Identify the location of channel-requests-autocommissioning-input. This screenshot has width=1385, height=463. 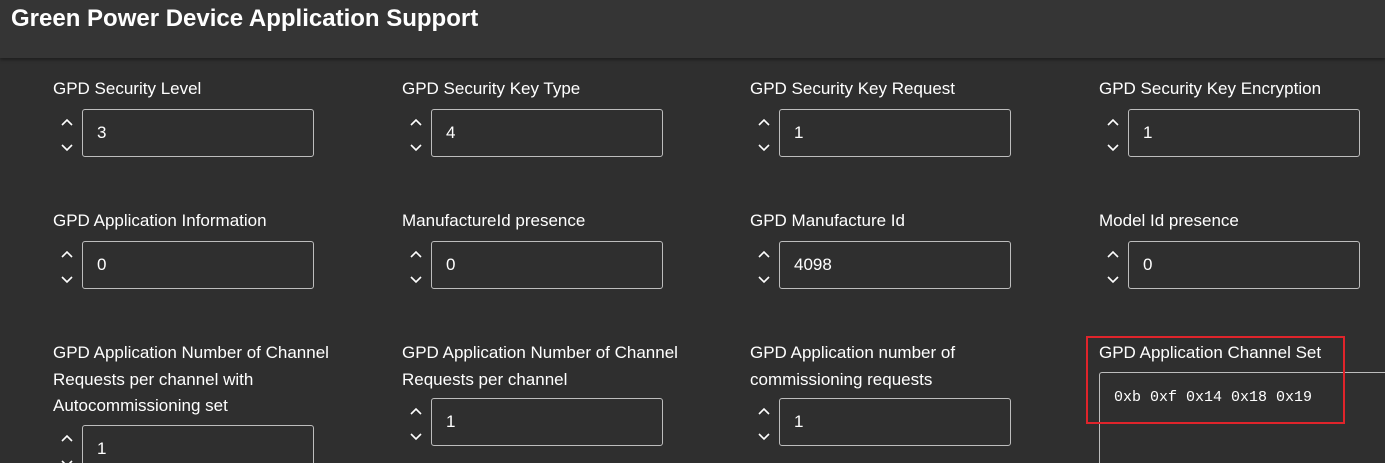
(198, 443).